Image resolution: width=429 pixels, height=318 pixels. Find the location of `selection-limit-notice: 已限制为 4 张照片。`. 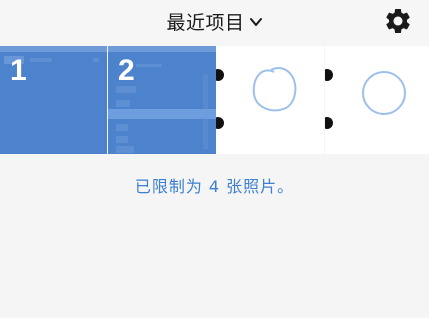

selection-limit-notice: 已限制为 4 张照片。 is located at coordinates (214, 186).